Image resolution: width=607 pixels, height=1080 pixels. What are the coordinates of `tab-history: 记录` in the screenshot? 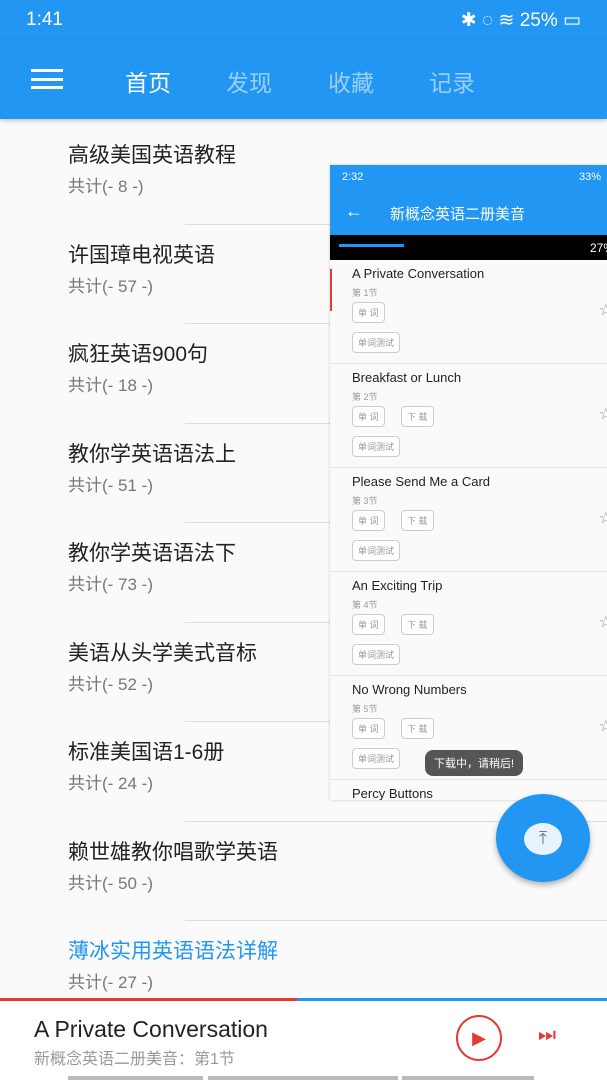 It's located at (452, 81).